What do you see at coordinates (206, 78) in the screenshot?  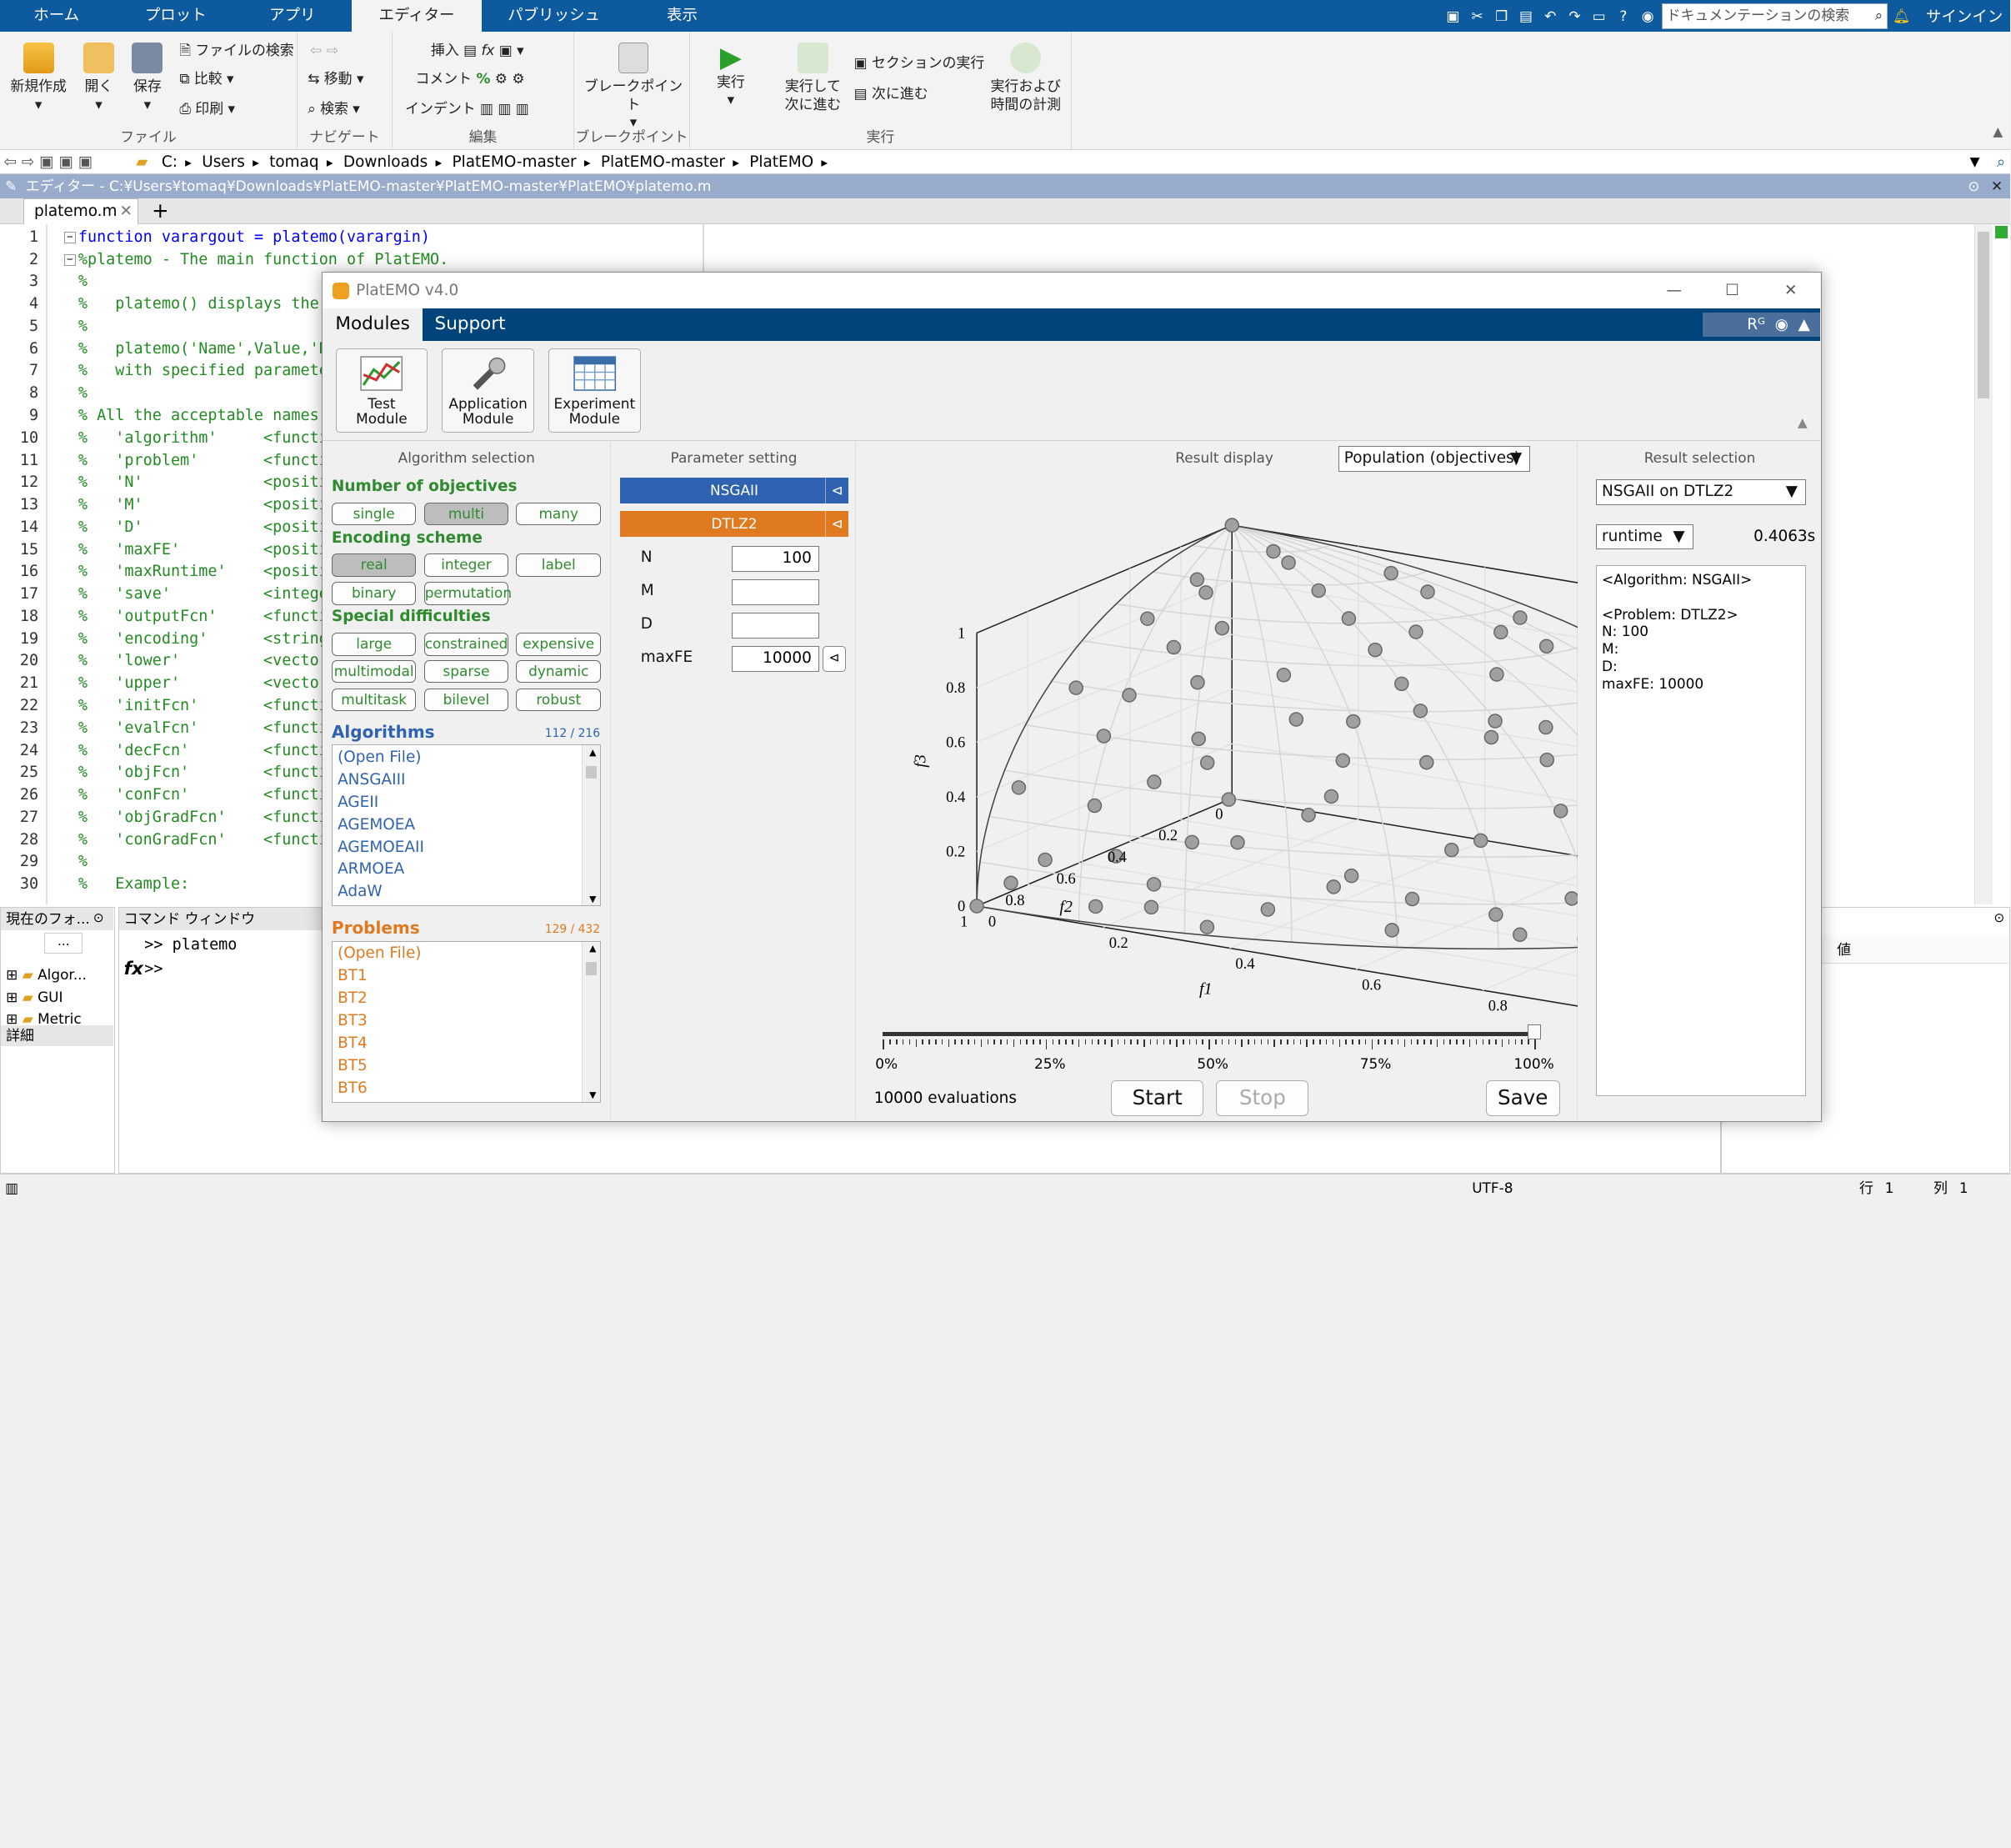 I see `compare-button: ⧉ 比較 ▾` at bounding box center [206, 78].